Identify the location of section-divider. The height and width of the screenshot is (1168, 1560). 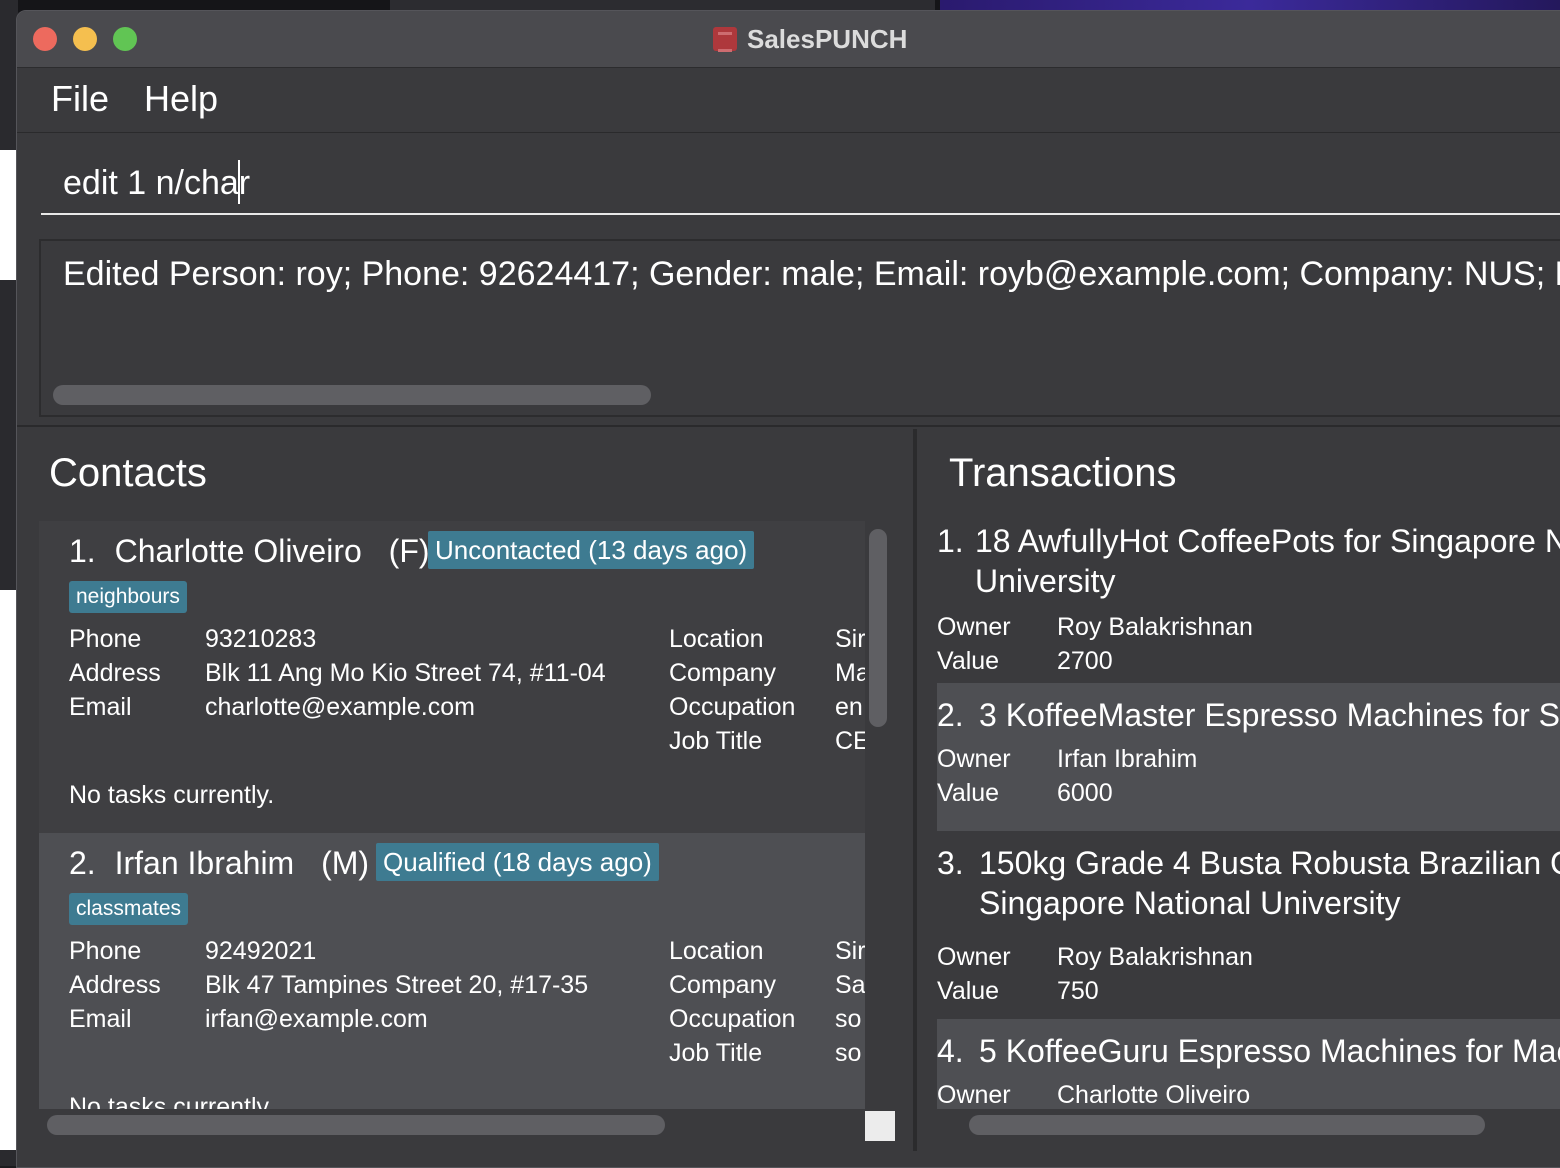
(788, 426).